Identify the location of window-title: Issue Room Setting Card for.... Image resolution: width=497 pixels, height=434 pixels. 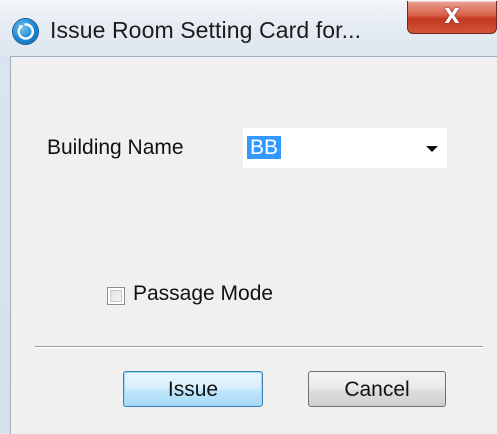
(206, 30).